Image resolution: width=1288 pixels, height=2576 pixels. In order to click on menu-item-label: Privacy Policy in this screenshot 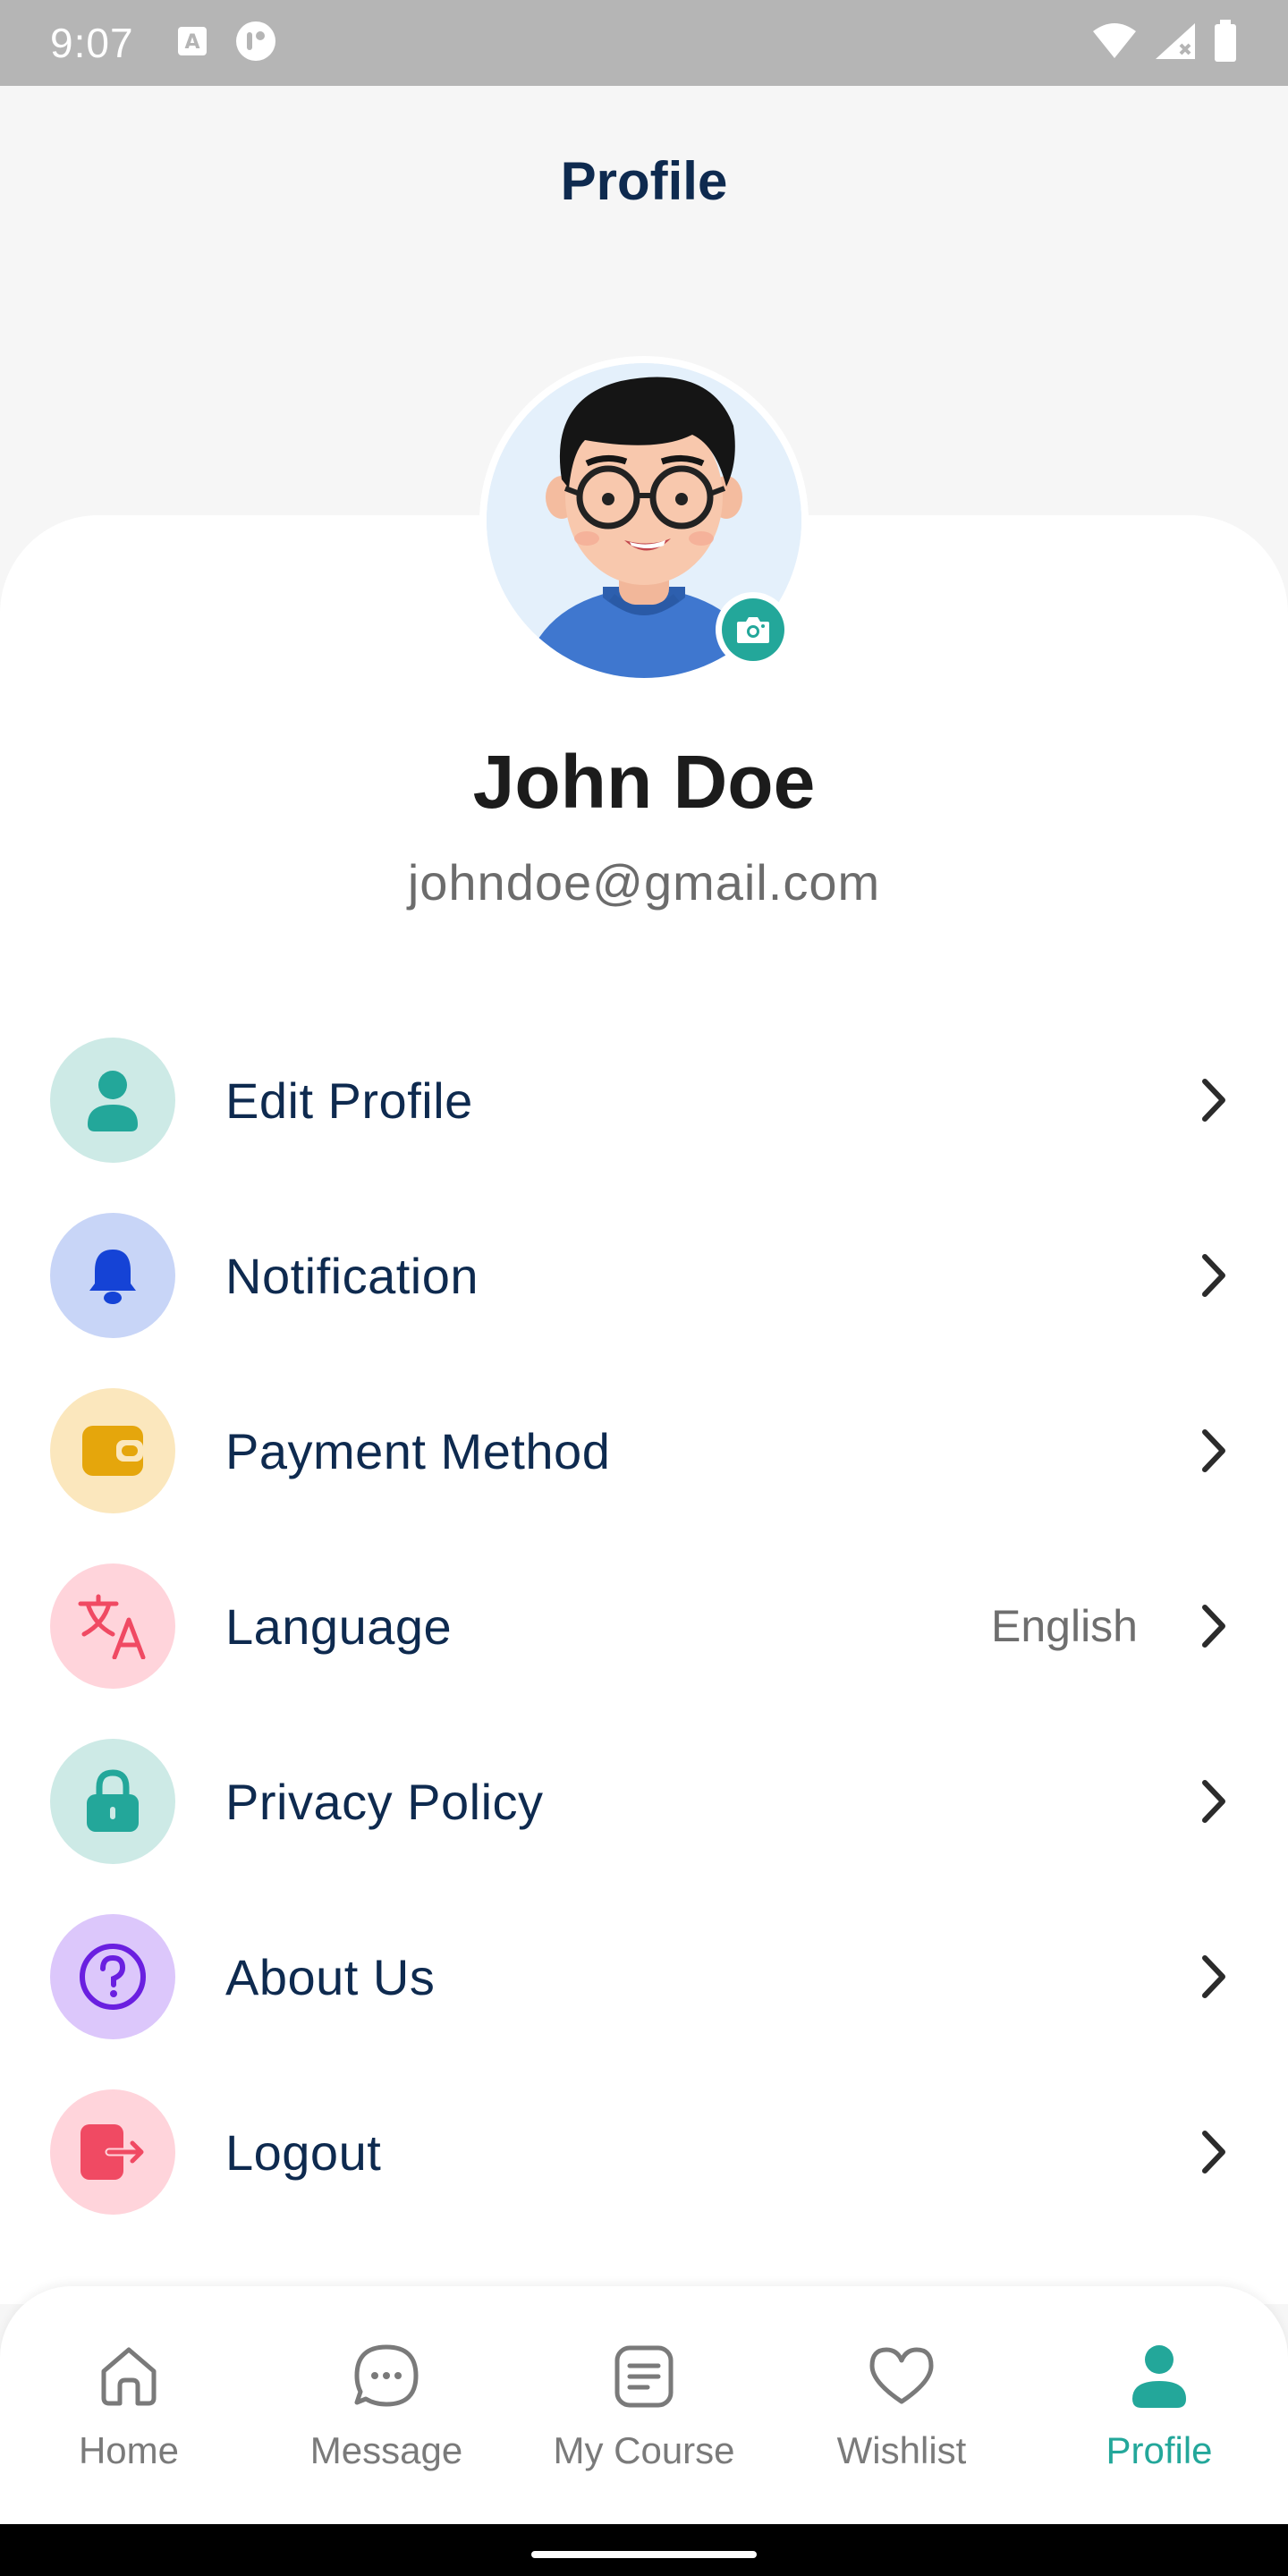, I will do `click(384, 1801)`.